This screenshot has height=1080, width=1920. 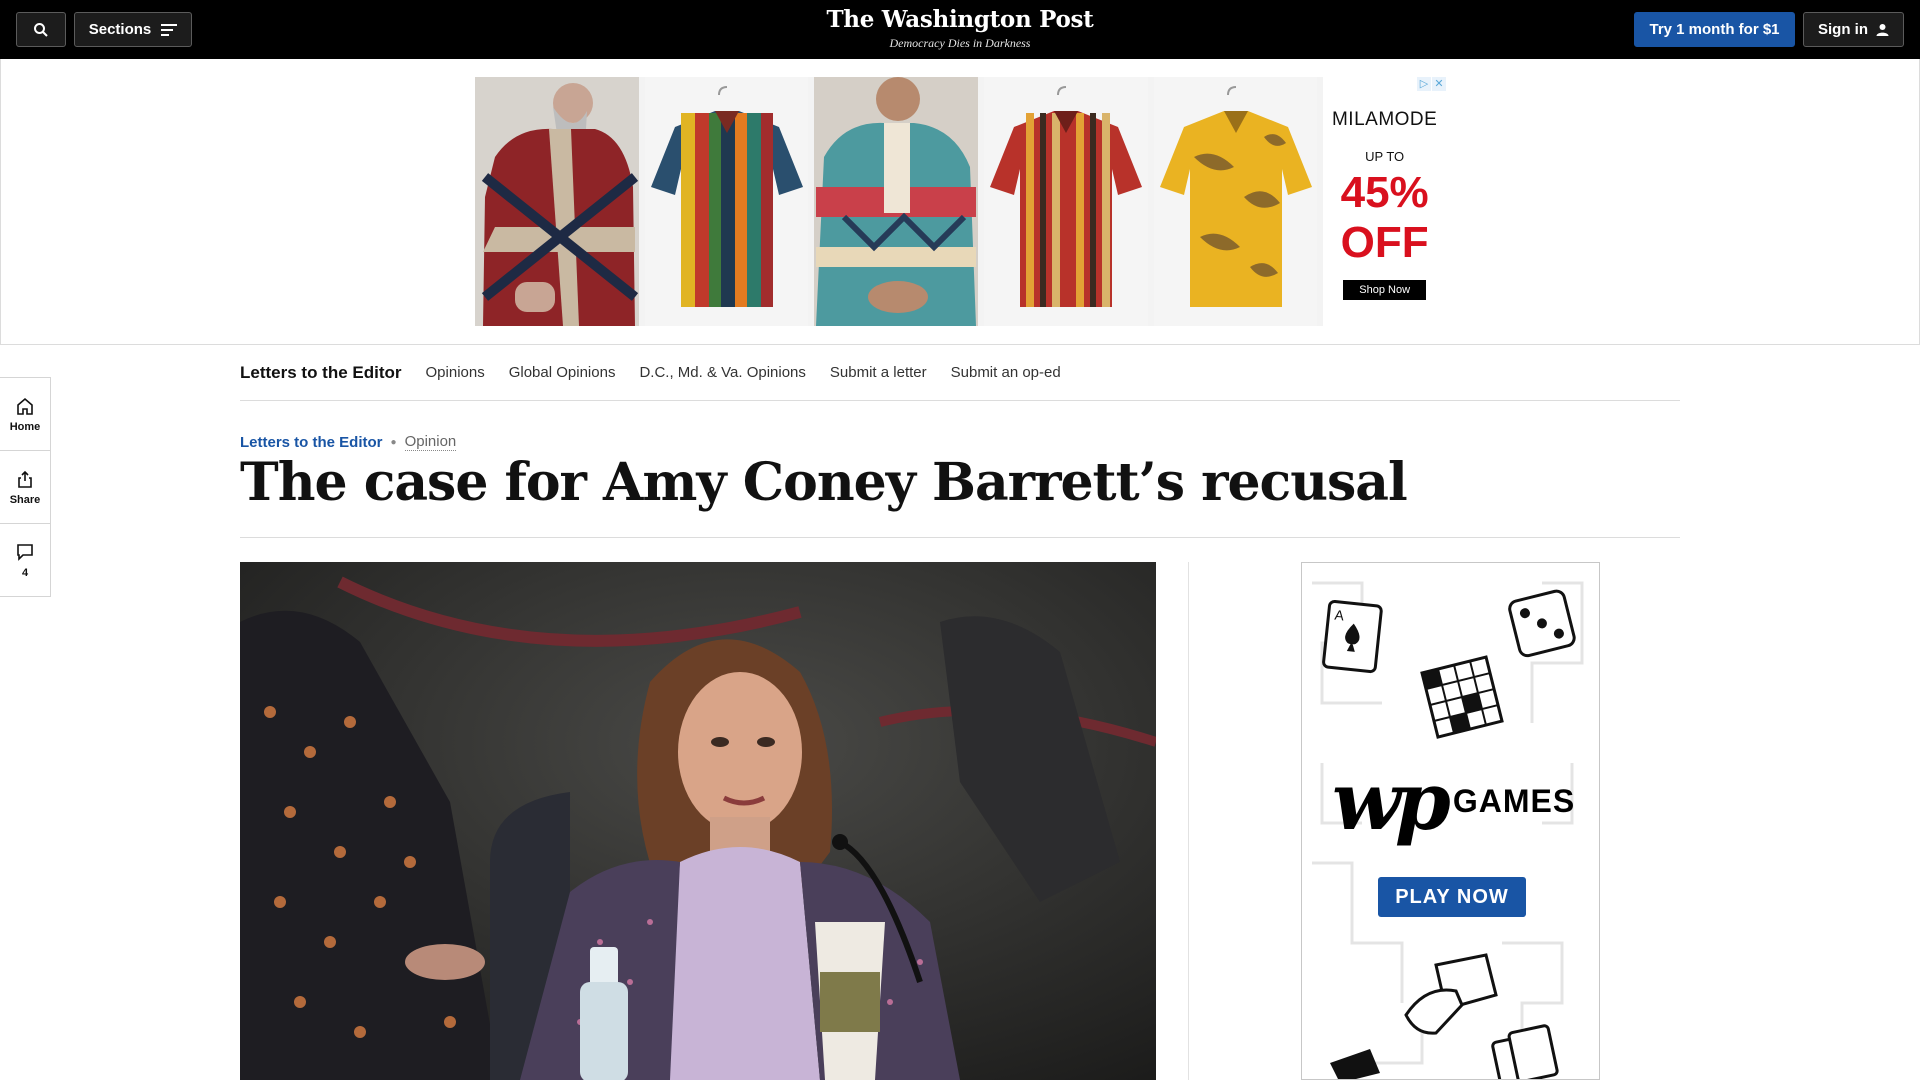 I want to click on cardigan-image, so click(x=557, y=201).